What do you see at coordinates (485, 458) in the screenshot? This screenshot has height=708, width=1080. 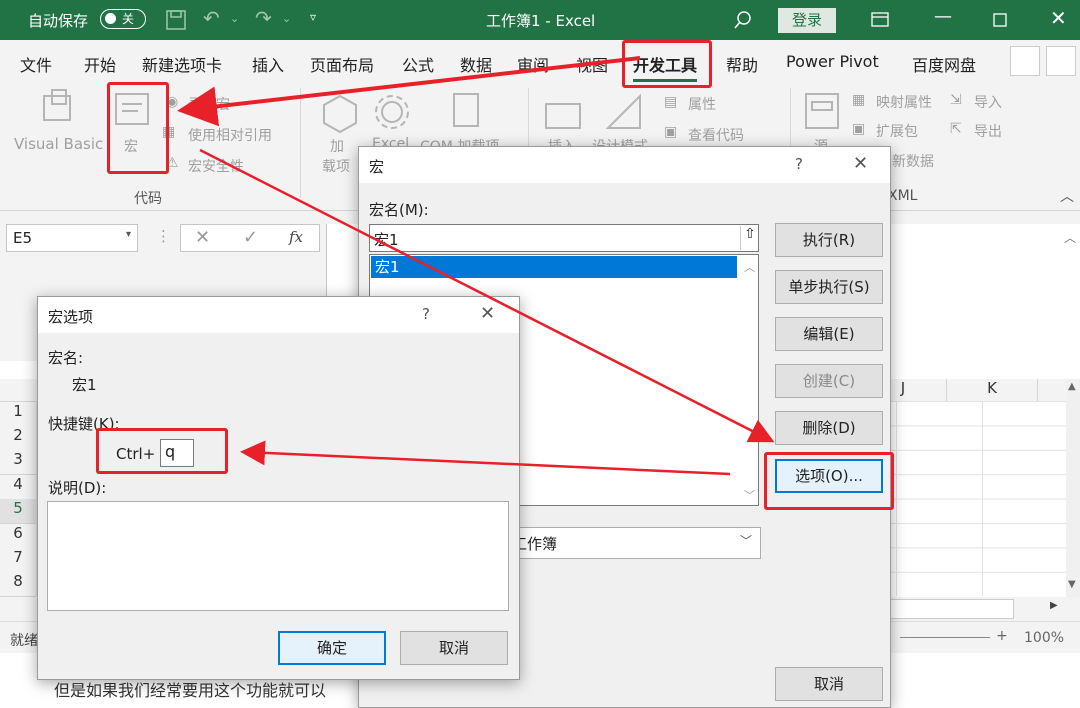 I see `arrow-options-to-shortcut` at bounding box center [485, 458].